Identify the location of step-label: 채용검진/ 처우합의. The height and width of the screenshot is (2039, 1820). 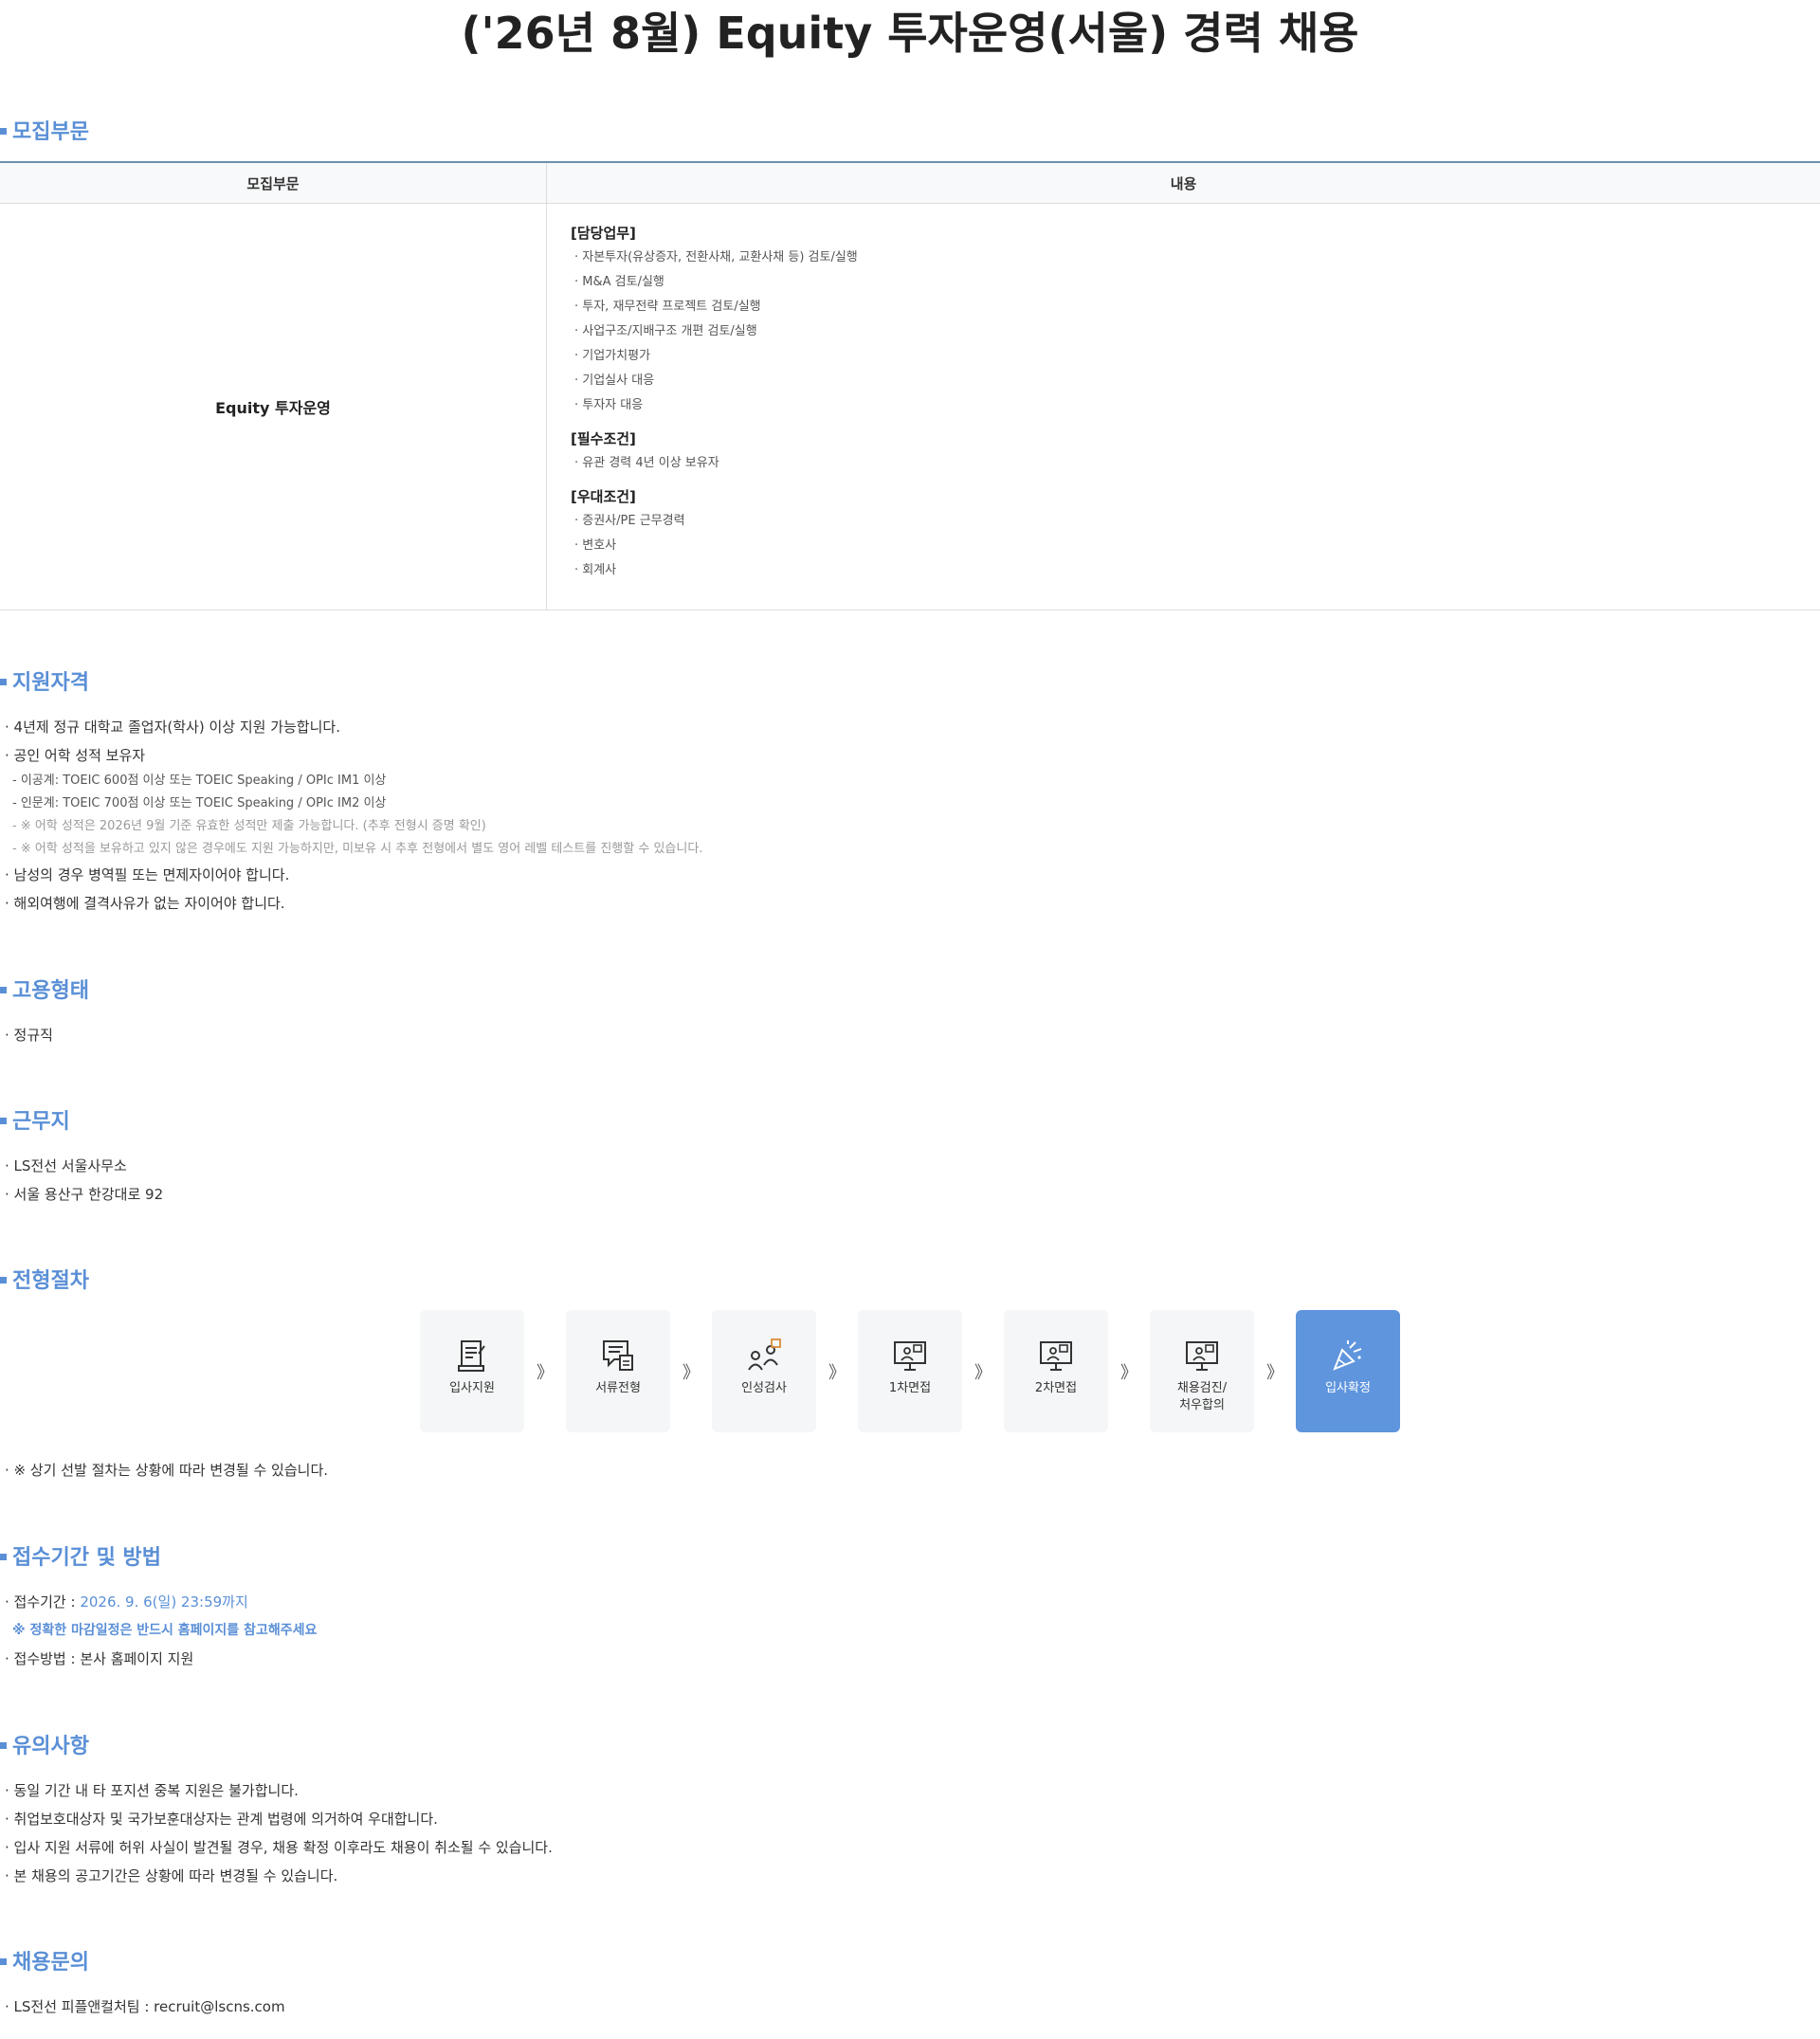
(1202, 1396).